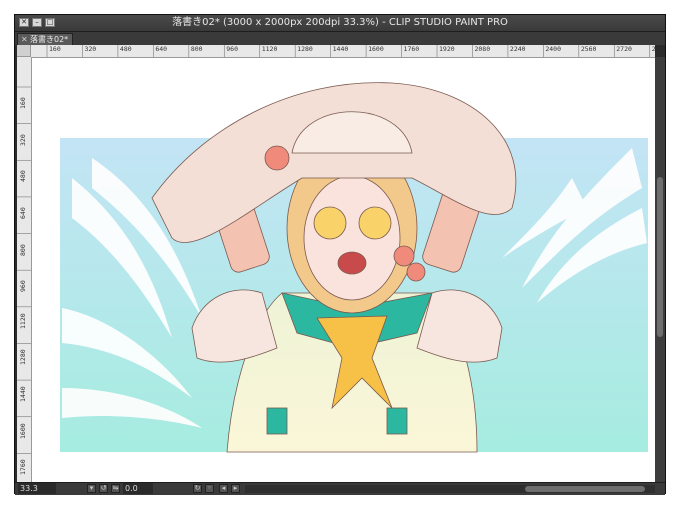  What do you see at coordinates (653, 49) in the screenshot?
I see `ruler-label: 288` at bounding box center [653, 49].